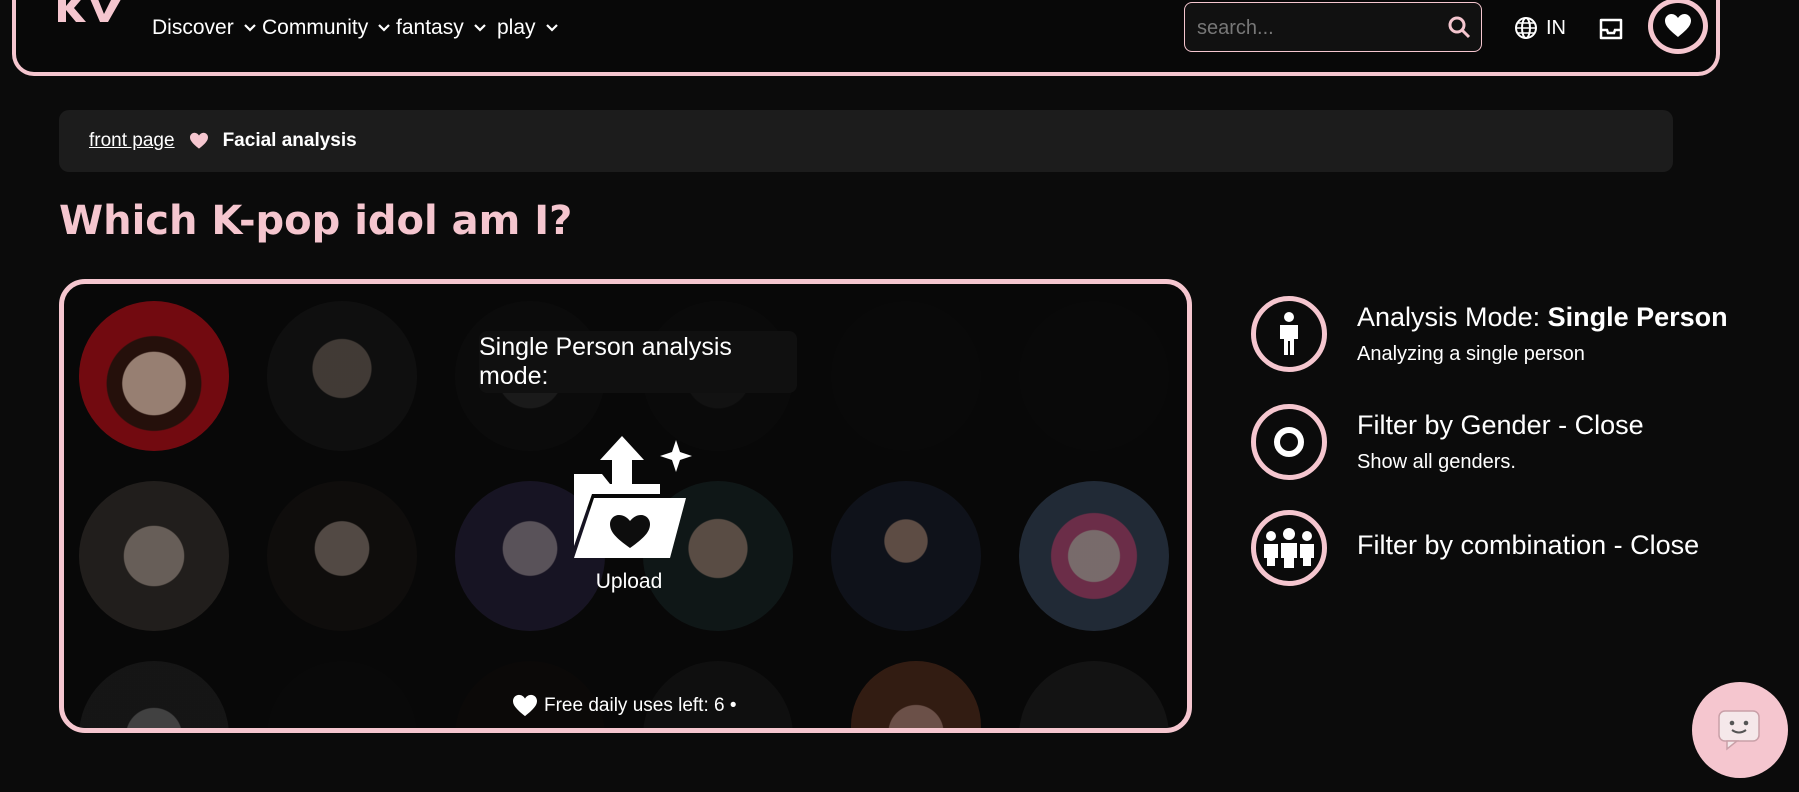 This screenshot has width=1799, height=792. I want to click on language-selector: IN, so click(1540, 28).